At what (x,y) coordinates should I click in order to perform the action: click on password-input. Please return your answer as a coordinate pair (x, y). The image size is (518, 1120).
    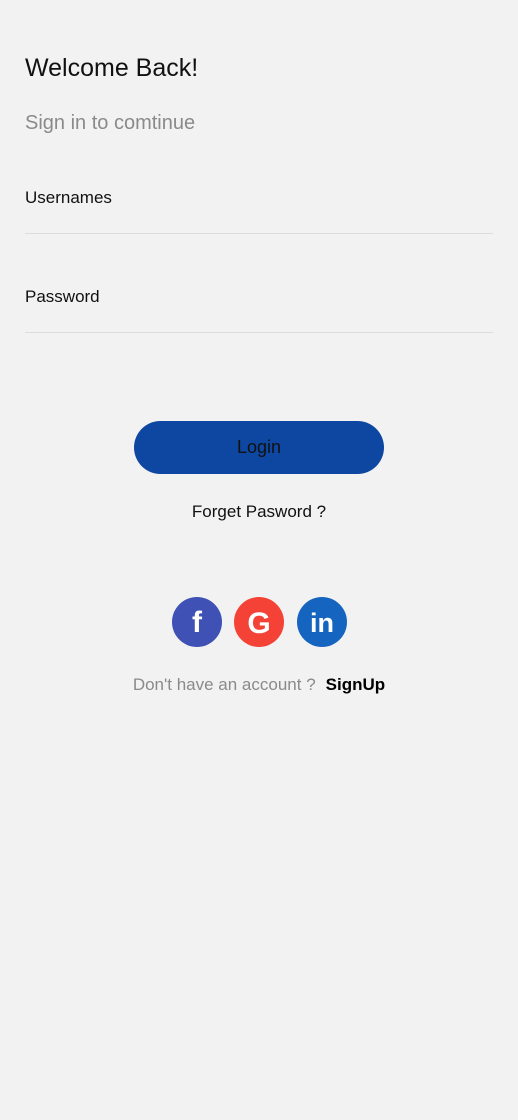
    Looking at the image, I should click on (259, 297).